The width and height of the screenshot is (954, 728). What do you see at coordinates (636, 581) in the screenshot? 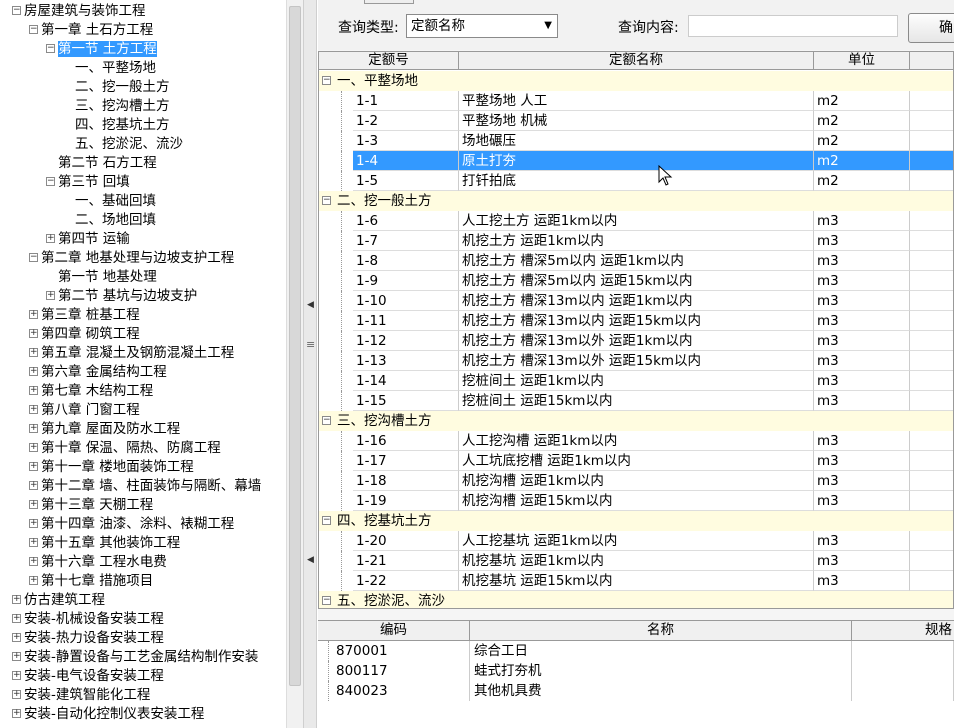
I see `cell-name: 机挖基坑 运距15km以内` at bounding box center [636, 581].